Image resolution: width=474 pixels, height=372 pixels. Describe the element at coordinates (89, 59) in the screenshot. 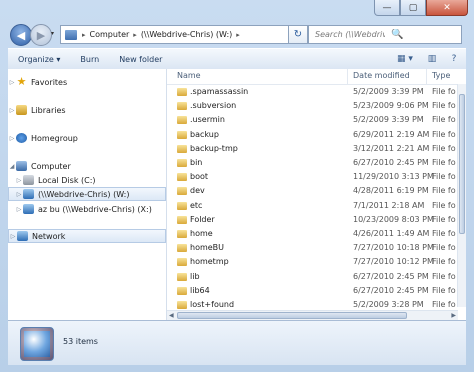

I see `burn-button: Burn` at that location.